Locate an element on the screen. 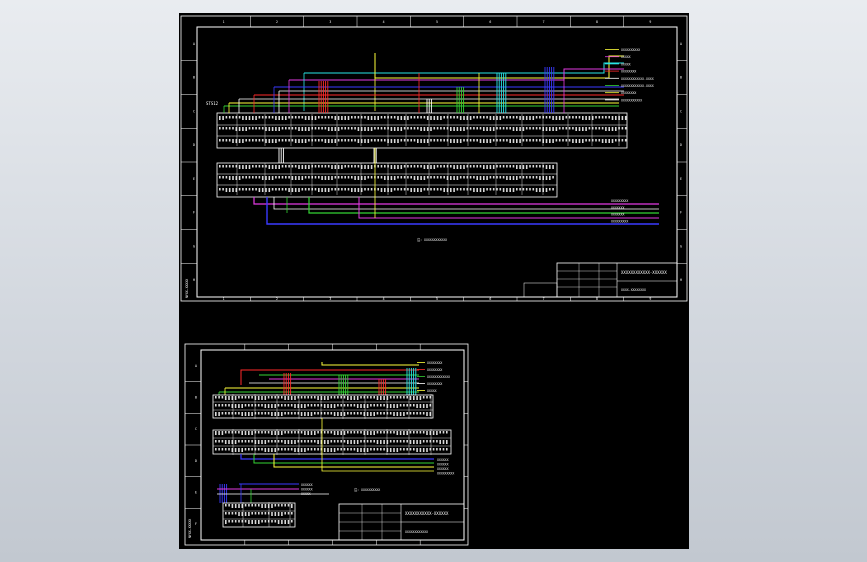  column-number-bottom: 4 is located at coordinates (384, 299).